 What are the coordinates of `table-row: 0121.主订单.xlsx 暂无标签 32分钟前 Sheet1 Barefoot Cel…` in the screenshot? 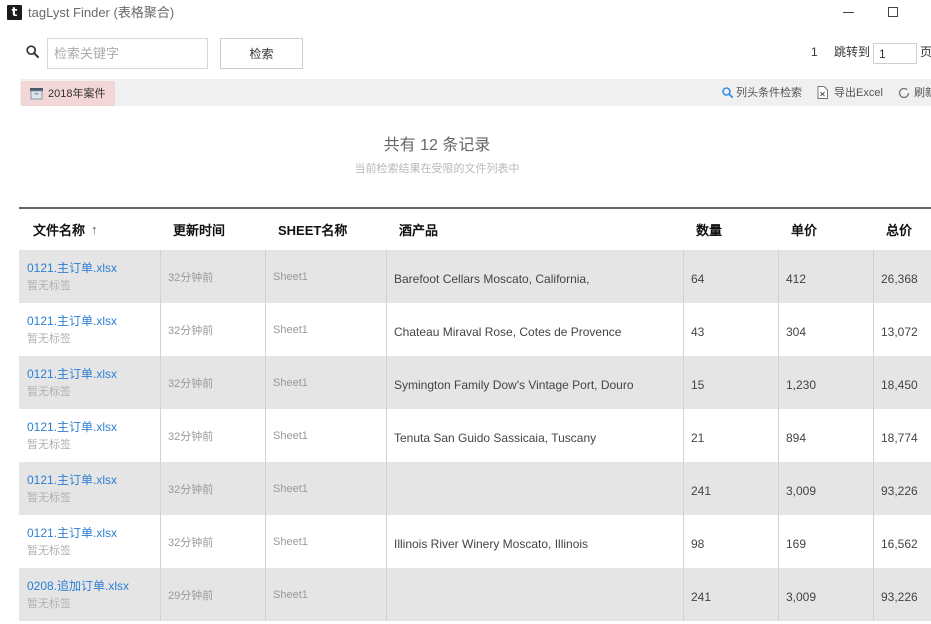 It's located at (475, 276).